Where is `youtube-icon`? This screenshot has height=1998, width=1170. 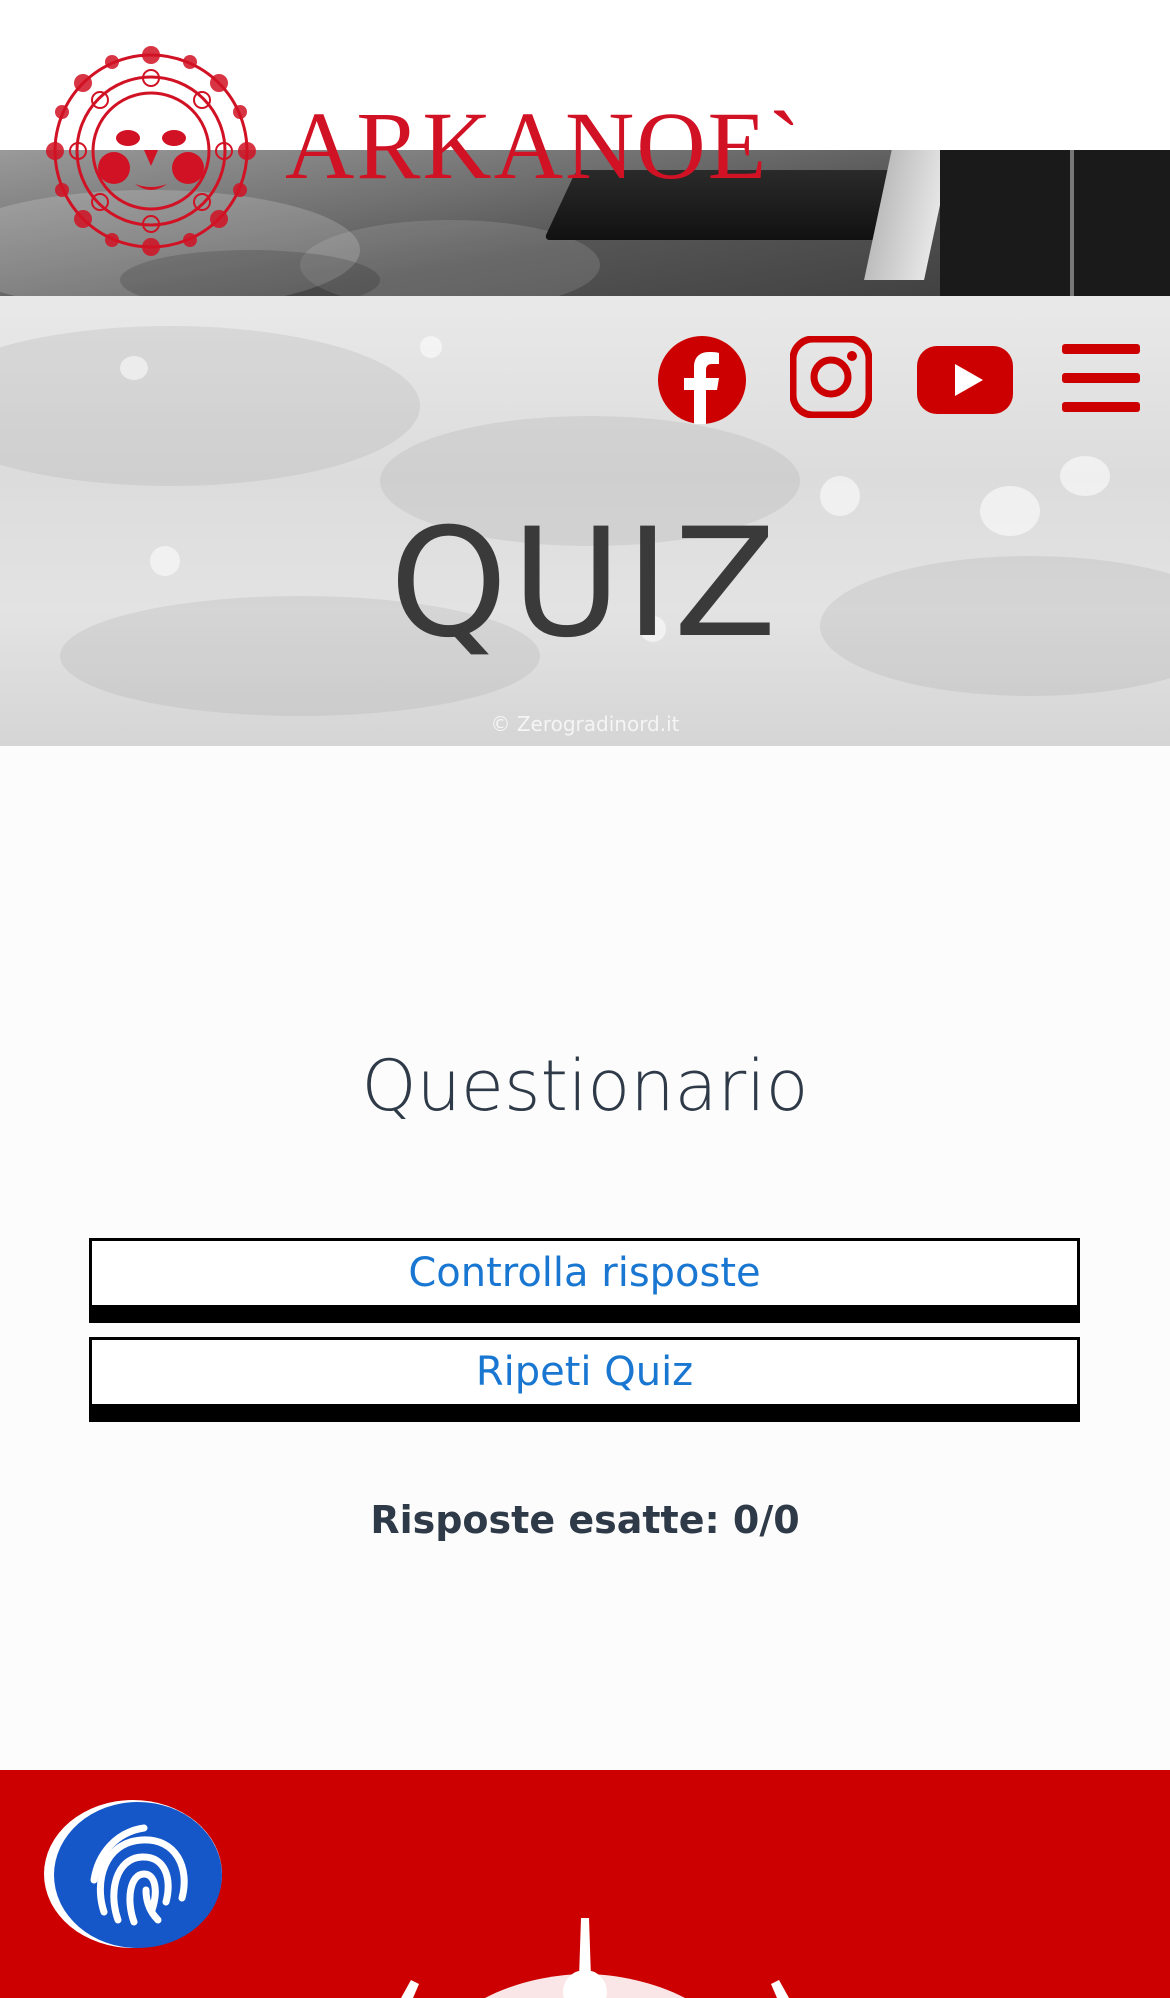 youtube-icon is located at coordinates (965, 380).